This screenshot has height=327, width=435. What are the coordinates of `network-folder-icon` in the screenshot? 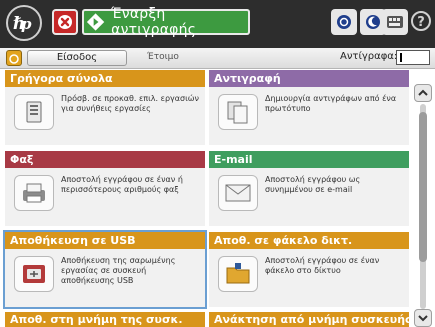 It's located at (238, 274).